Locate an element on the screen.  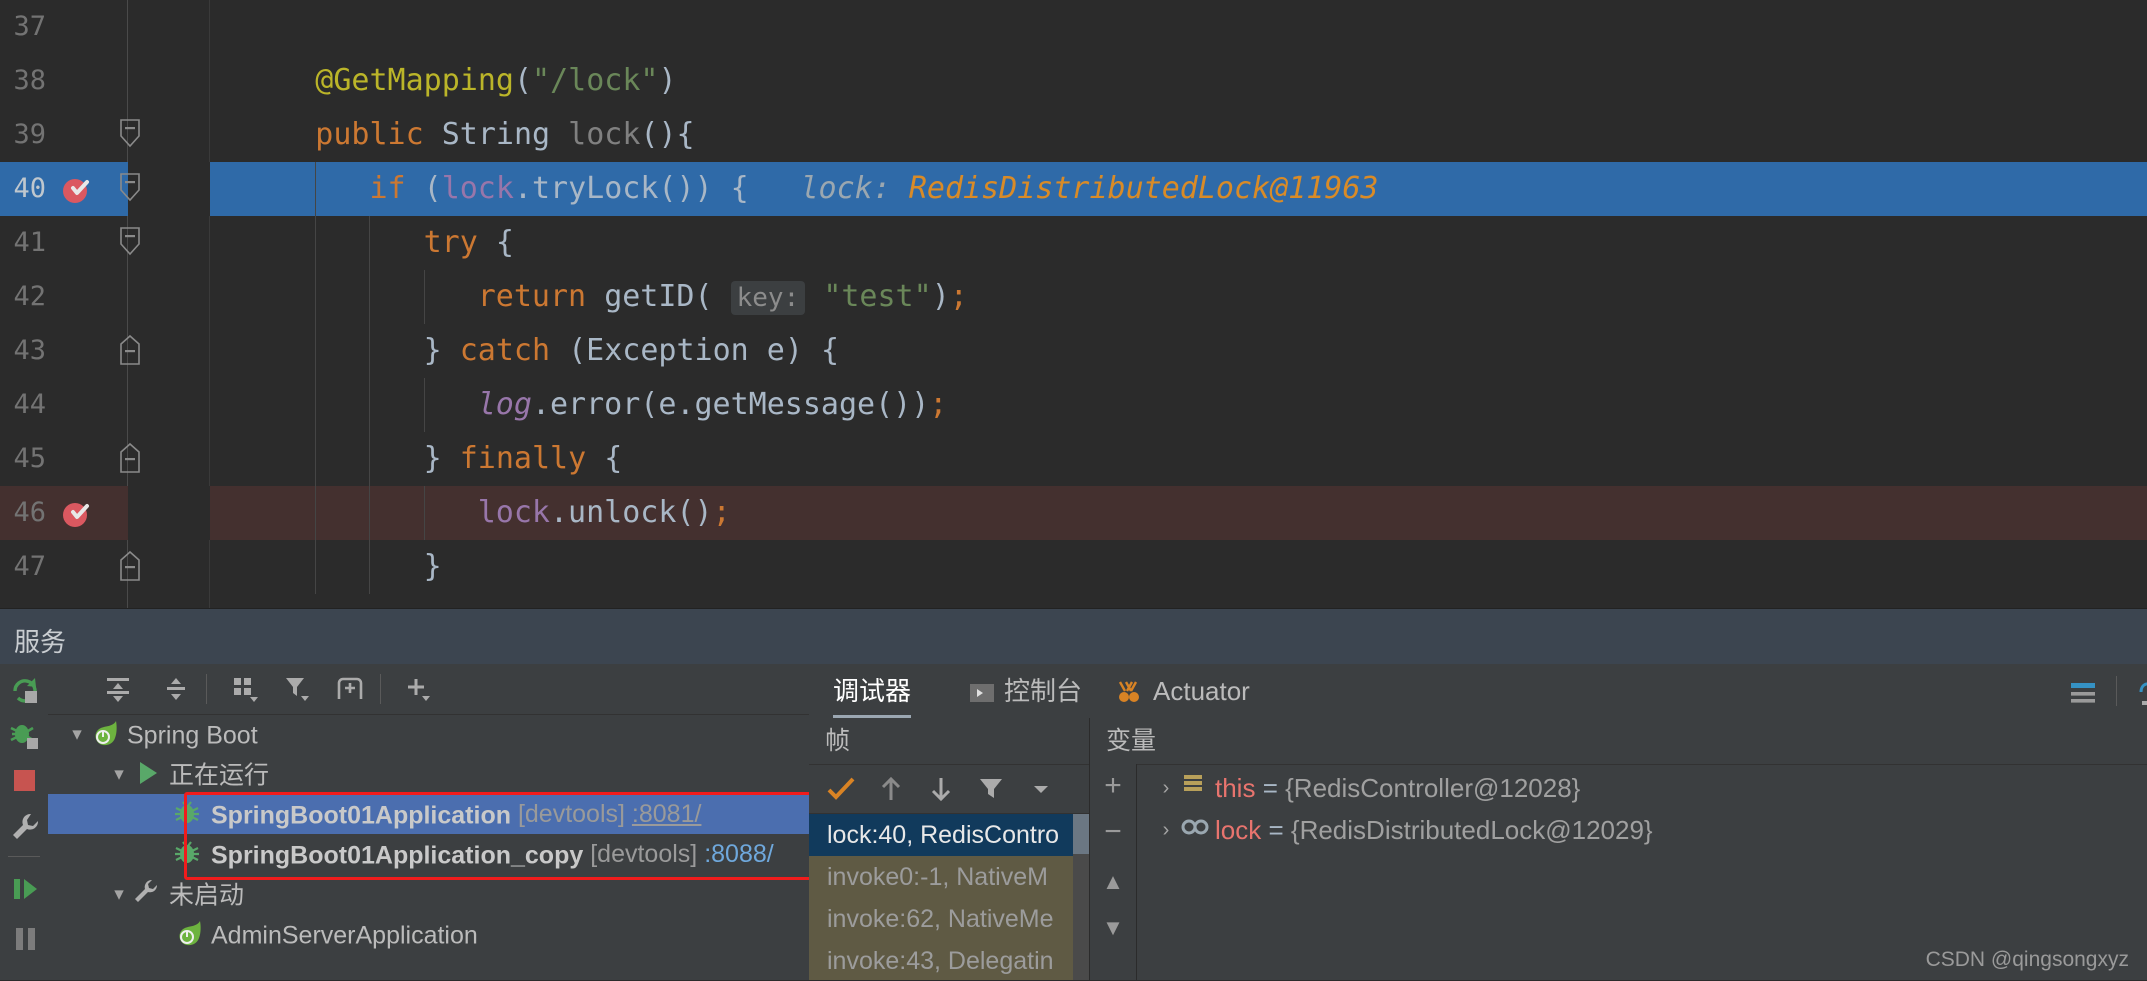
tree-item-label: 未启动 is located at coordinates (207, 895).